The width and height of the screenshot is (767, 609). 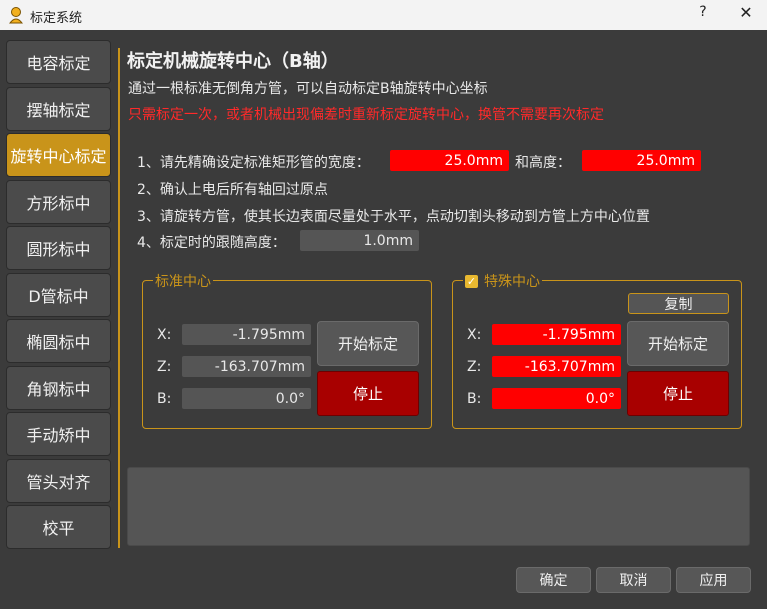 I want to click on sp-b-label: B:, so click(x=474, y=399).